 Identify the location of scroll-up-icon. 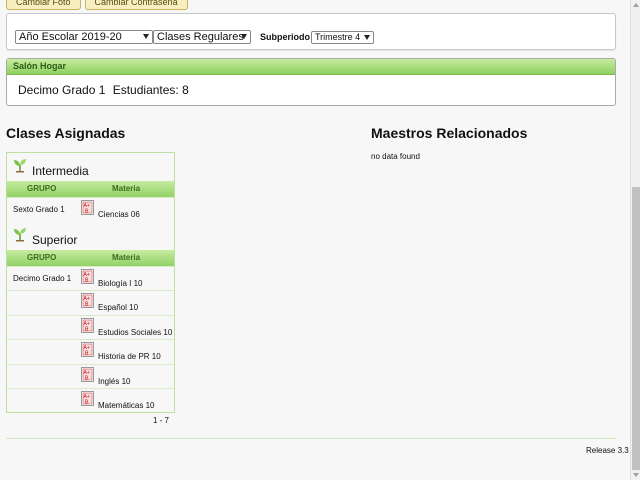
(636, 5).